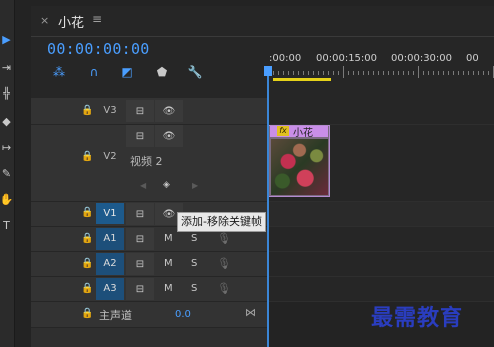 Image resolution: width=494 pixels, height=347 pixels. I want to click on track-name-v1: V1, so click(110, 213).